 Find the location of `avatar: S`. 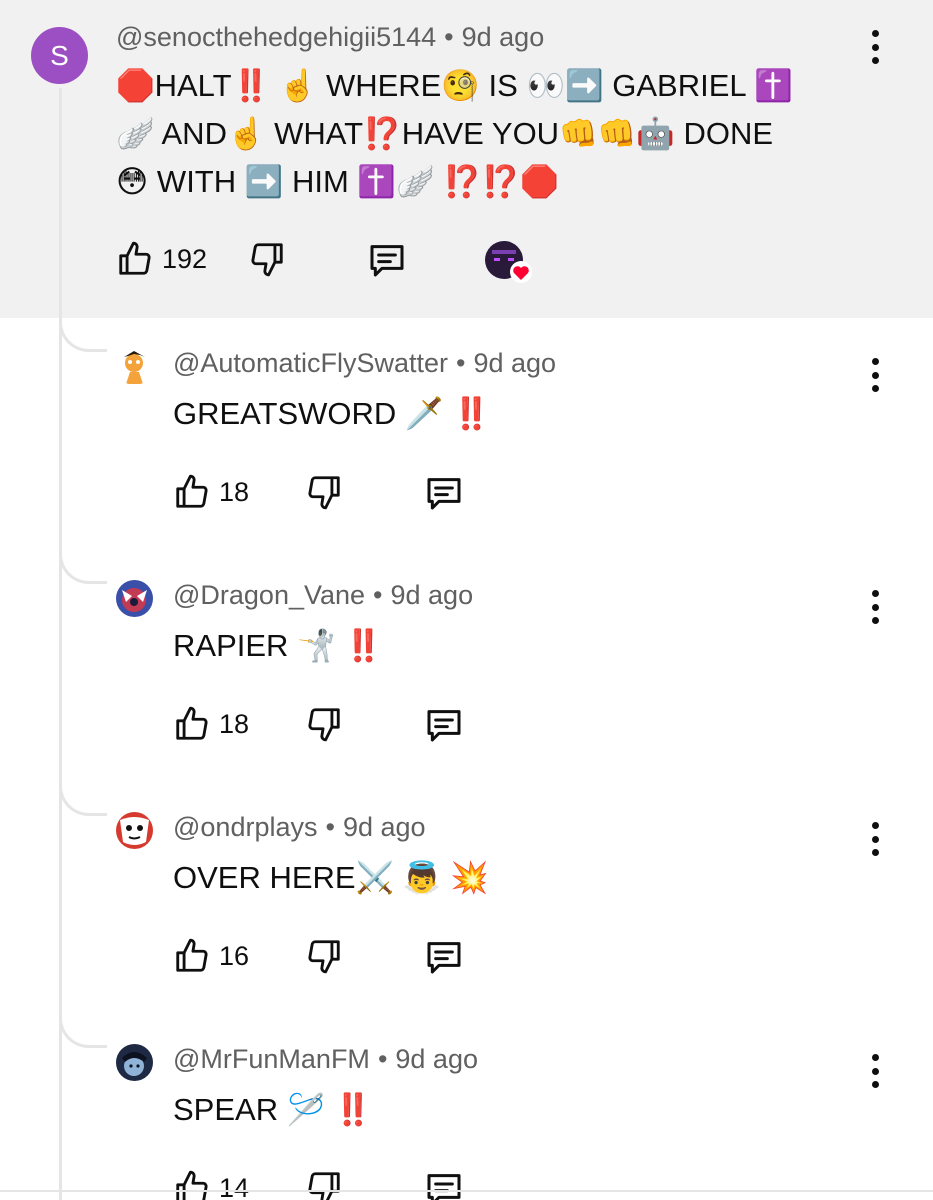

avatar: S is located at coordinates (59, 55).